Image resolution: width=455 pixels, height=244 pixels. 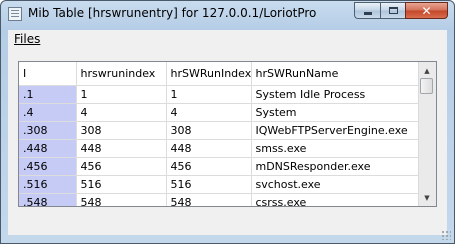 I want to click on cell-hrSWRunName: smss.exe, so click(x=335, y=148).